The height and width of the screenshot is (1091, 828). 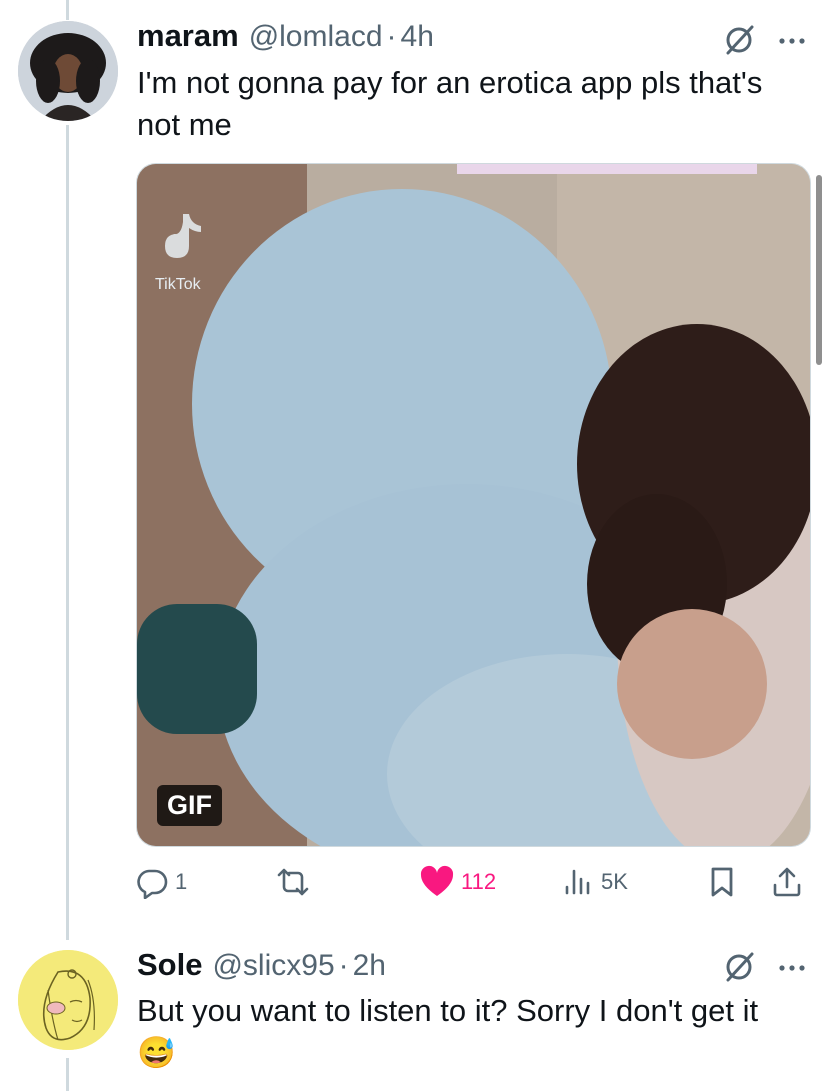 I want to click on share-icon, so click(x=787, y=882).